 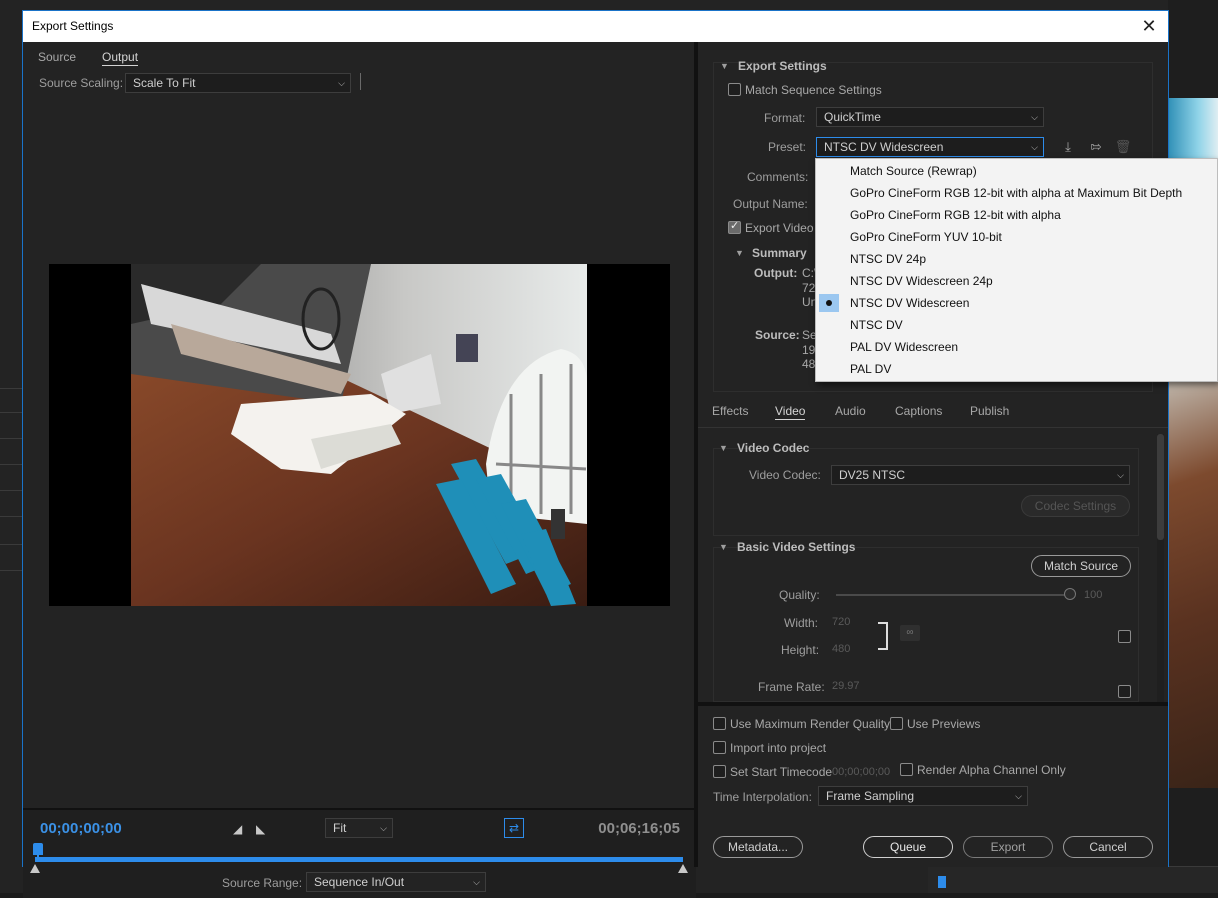 What do you see at coordinates (35, 868) in the screenshot?
I see `range-start-handle` at bounding box center [35, 868].